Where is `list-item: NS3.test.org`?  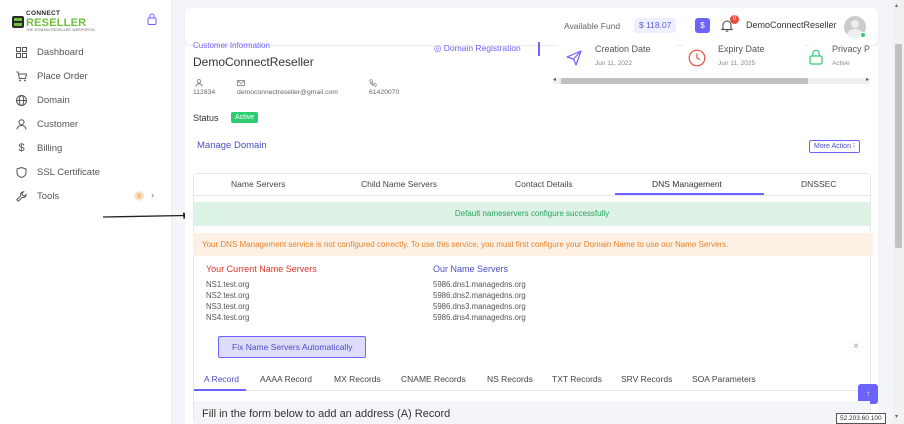
list-item: NS3.test.org is located at coordinates (228, 306).